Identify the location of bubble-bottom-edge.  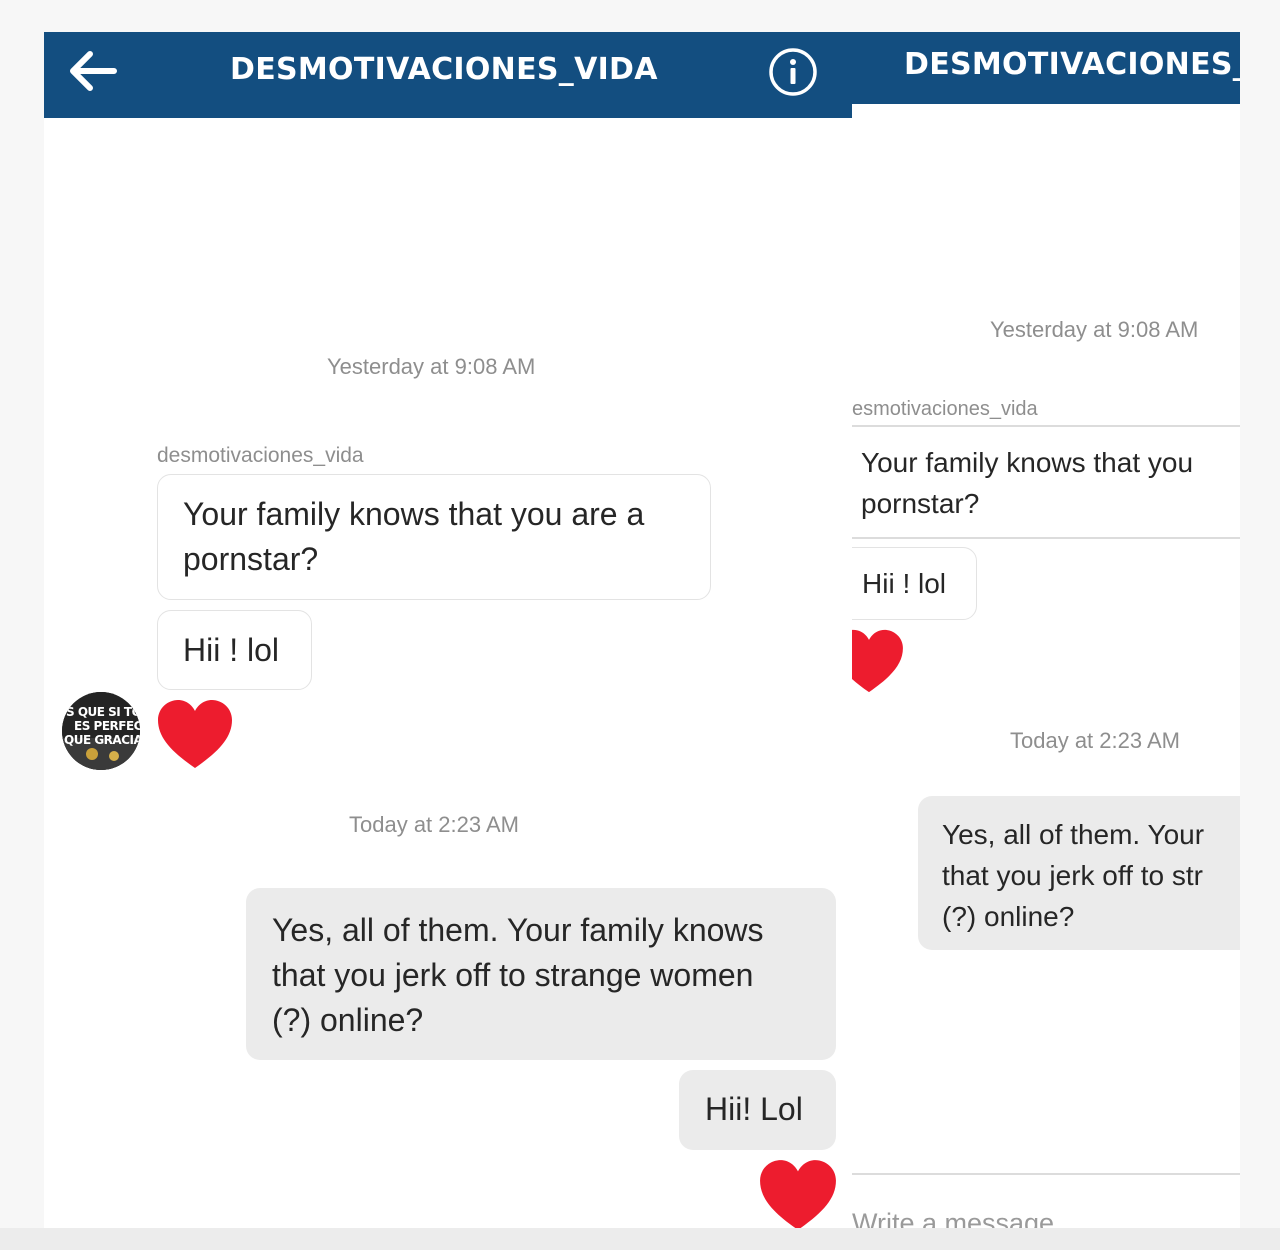
(1046, 538).